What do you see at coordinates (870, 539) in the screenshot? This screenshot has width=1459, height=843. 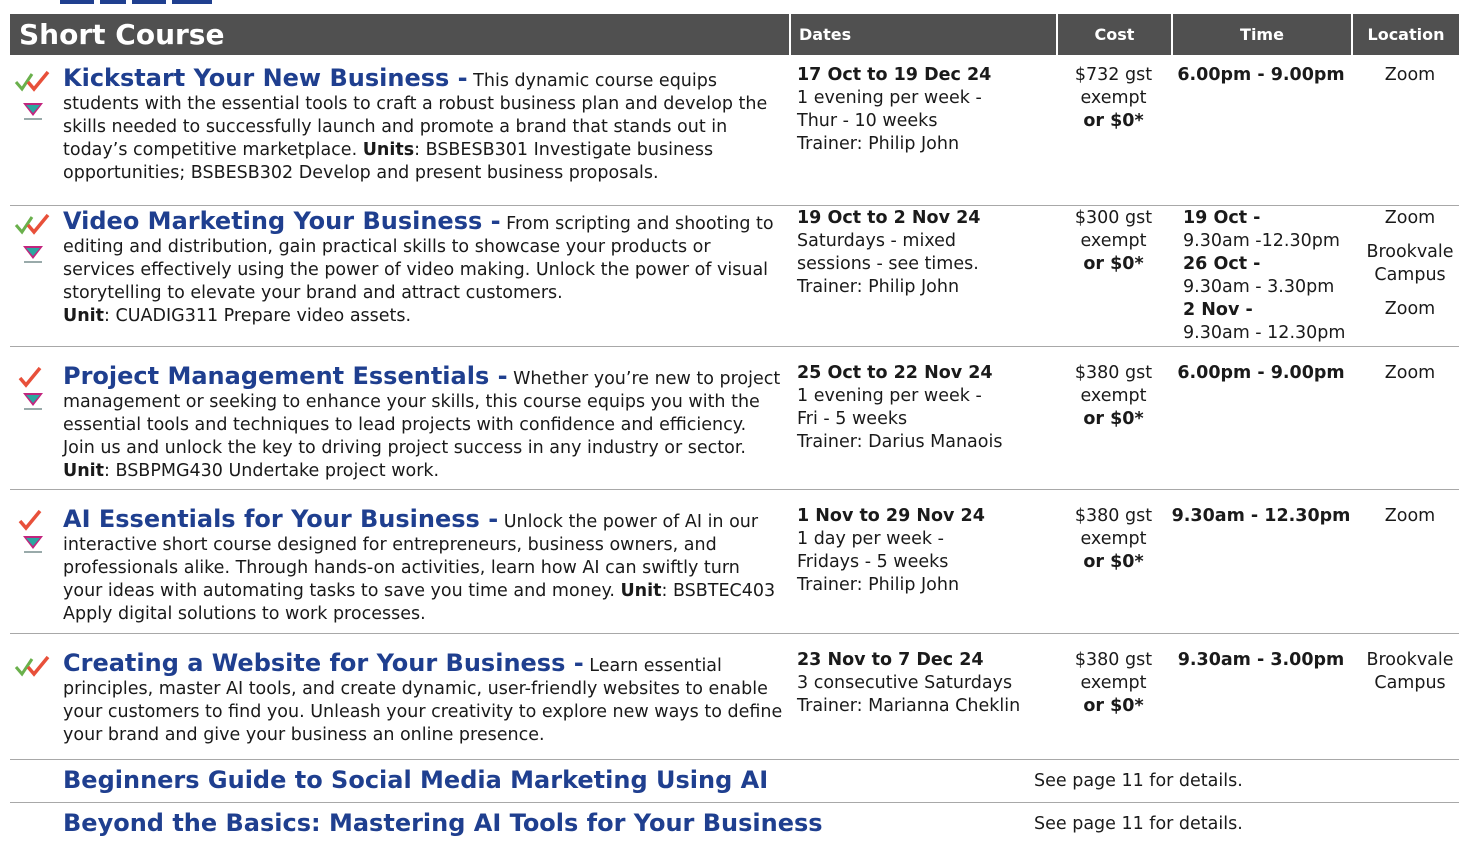 I see `date-frequency: 1 day per week -` at bounding box center [870, 539].